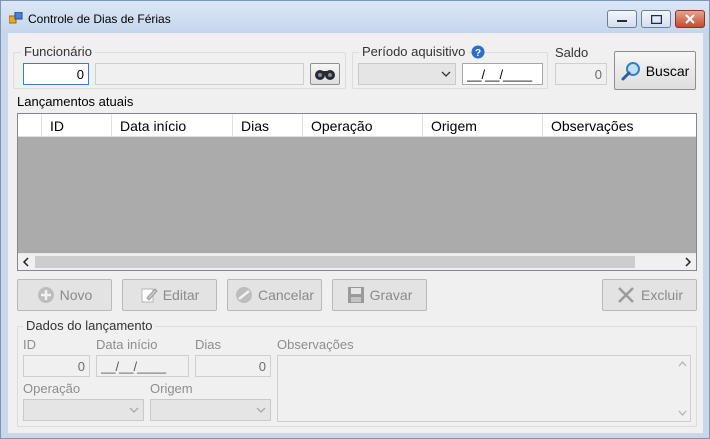 The height and width of the screenshot is (439, 710). What do you see at coordinates (56, 74) in the screenshot?
I see `funcionario-id-input` at bounding box center [56, 74].